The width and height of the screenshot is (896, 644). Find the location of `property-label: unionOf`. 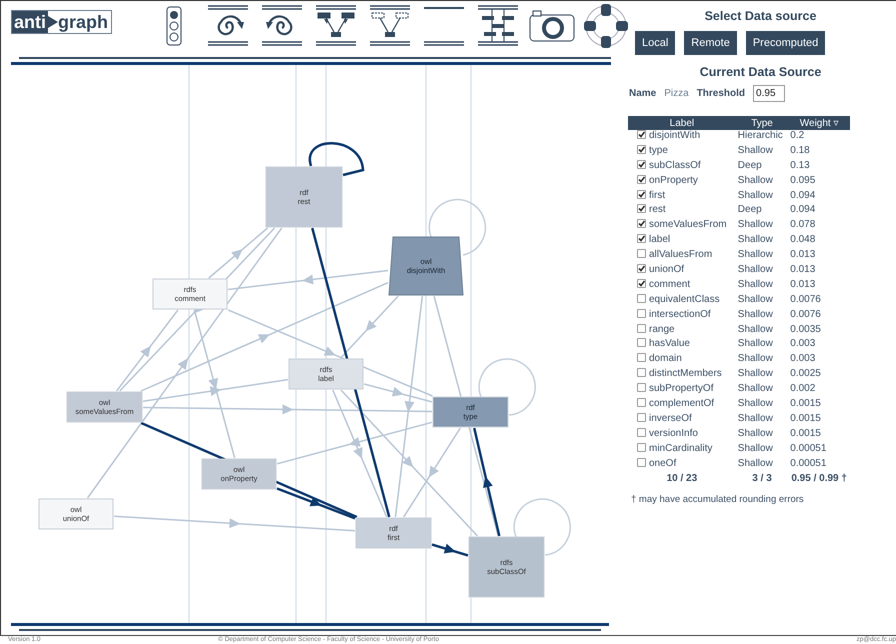

property-label: unionOf is located at coordinates (666, 270).